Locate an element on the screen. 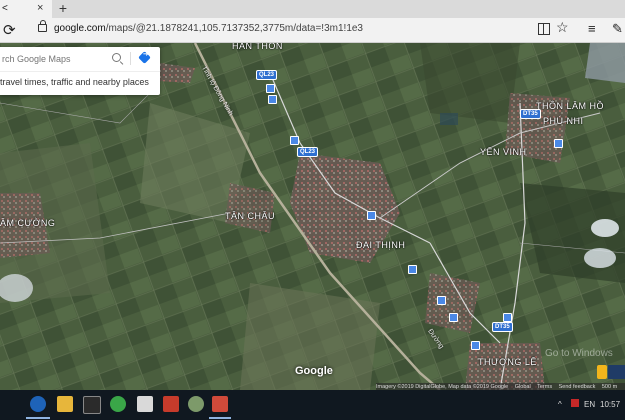  search-icon is located at coordinates (116, 57).